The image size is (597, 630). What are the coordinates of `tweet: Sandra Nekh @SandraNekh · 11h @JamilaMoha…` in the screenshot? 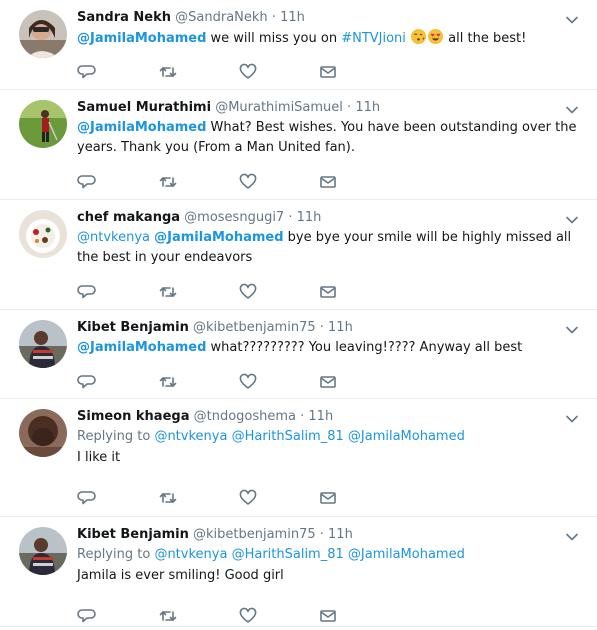 It's located at (298, 45).